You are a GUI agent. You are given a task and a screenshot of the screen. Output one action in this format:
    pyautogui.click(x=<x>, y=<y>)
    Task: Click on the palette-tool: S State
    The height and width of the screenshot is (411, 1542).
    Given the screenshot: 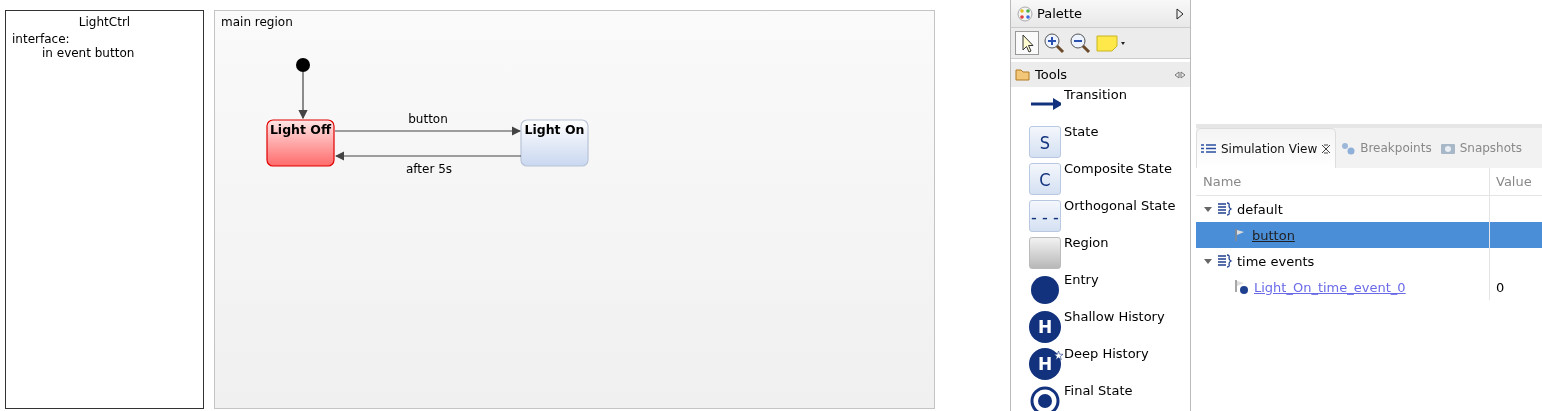 What is the action you would take?
    pyautogui.click(x=1100, y=142)
    